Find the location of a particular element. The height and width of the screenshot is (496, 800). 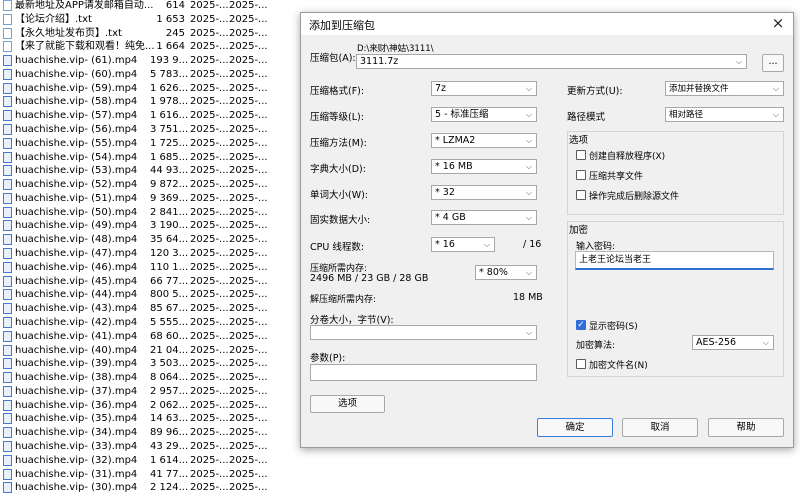

params-input is located at coordinates (423, 372).